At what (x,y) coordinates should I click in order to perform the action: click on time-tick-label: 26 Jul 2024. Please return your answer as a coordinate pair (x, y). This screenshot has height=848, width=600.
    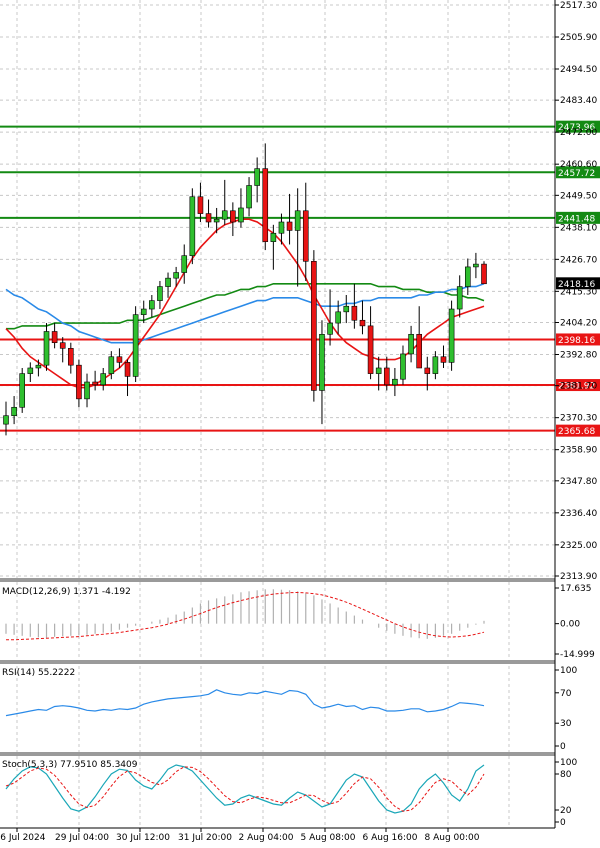
    Looking at the image, I should click on (23, 838).